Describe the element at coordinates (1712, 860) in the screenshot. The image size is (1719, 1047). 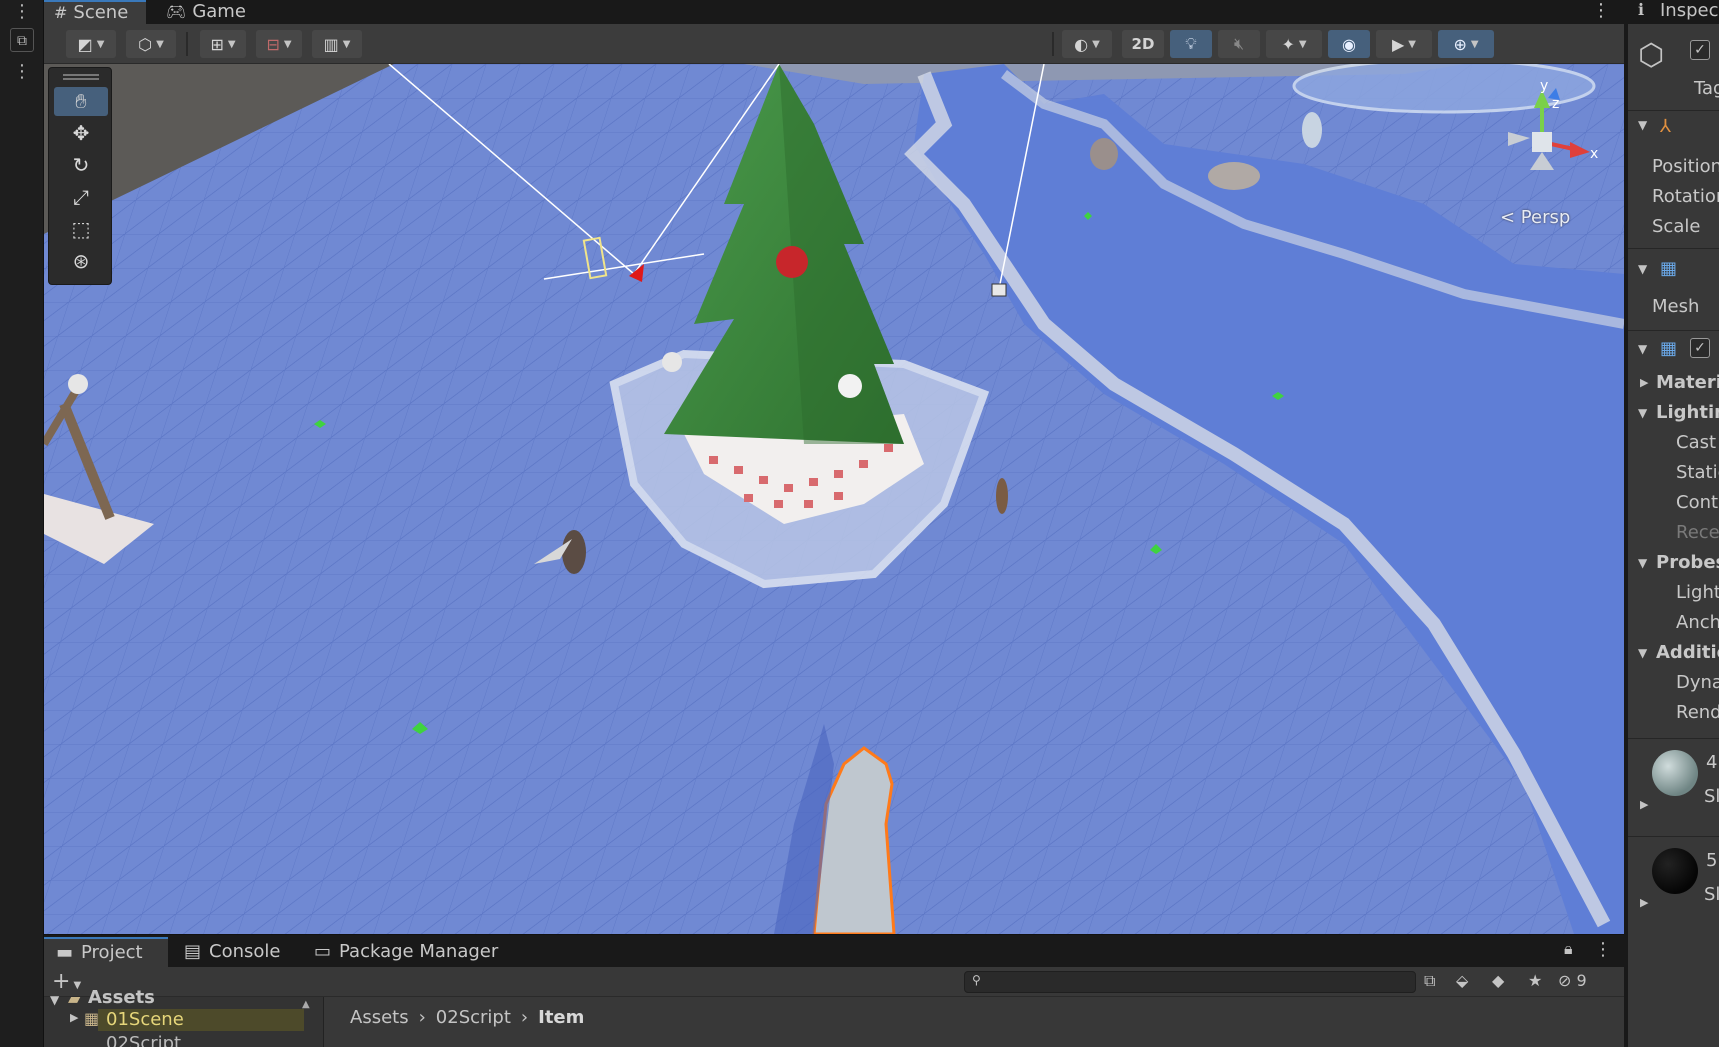
I see `material-index: 5` at that location.